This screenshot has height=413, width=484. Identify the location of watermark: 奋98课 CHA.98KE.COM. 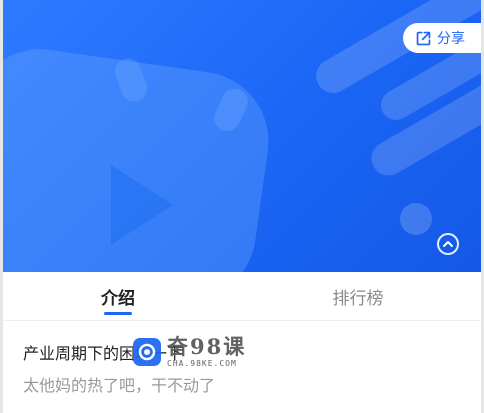
(203, 352).